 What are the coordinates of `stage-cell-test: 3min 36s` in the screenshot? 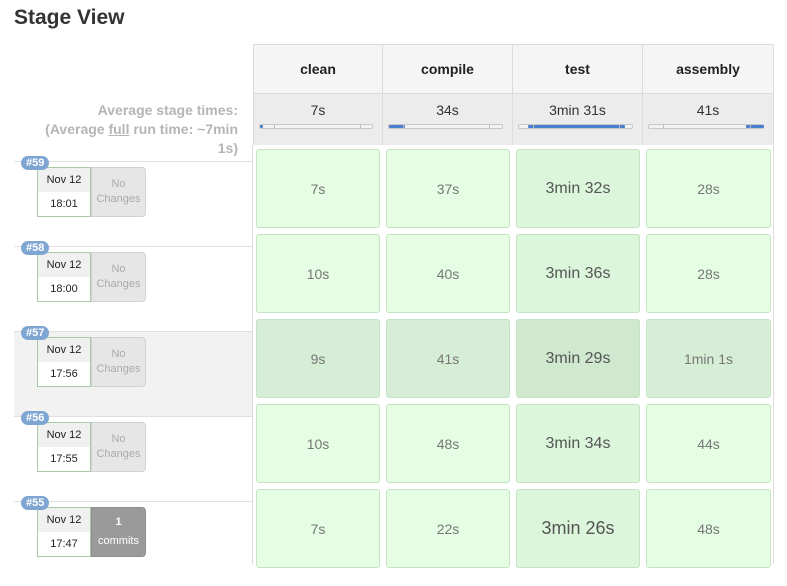 It's located at (578, 273).